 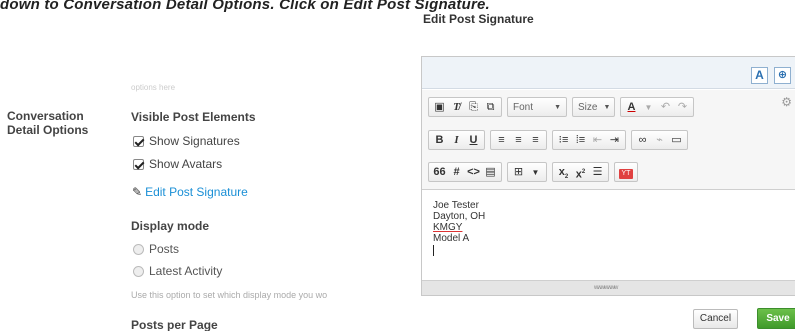 What do you see at coordinates (490, 172) in the screenshot?
I see `php-code-icon: ▤` at bounding box center [490, 172].